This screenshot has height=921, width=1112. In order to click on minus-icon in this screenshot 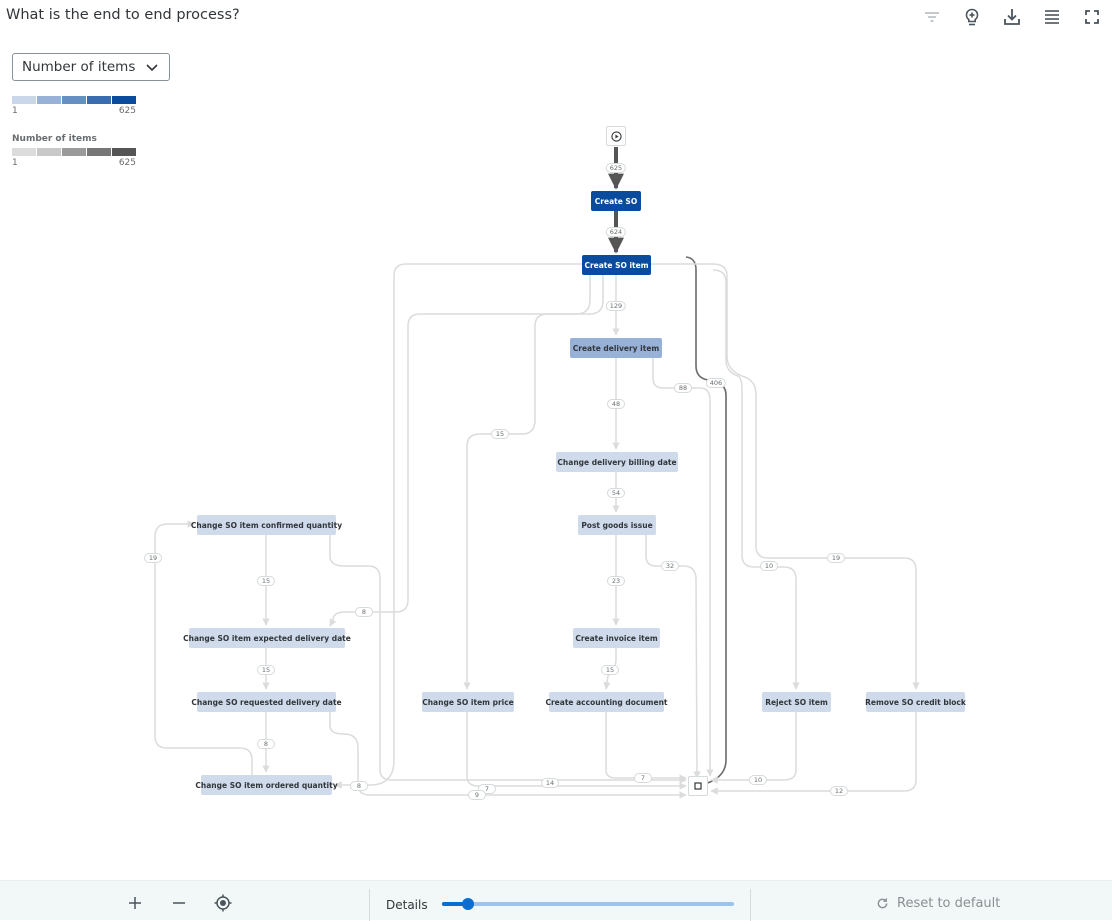, I will do `click(179, 903)`.